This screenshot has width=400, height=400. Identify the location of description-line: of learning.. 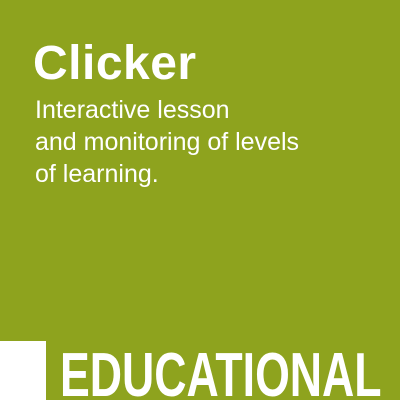
(97, 174).